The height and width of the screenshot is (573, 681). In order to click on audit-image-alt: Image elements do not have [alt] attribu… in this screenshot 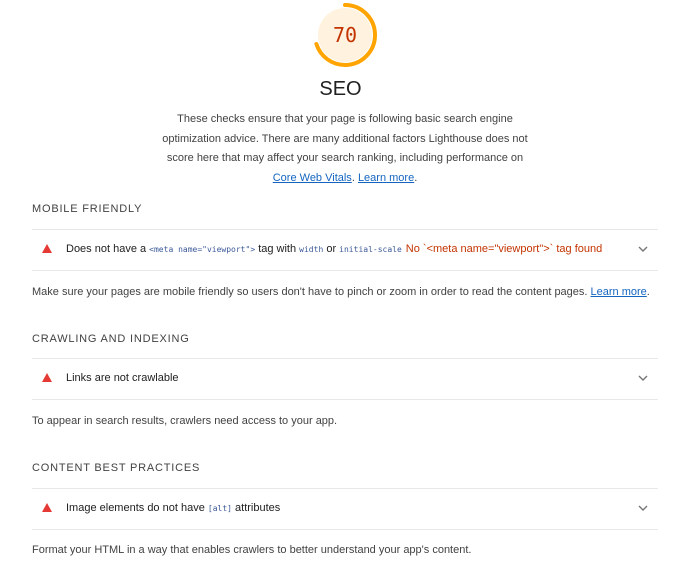, I will do `click(345, 509)`.